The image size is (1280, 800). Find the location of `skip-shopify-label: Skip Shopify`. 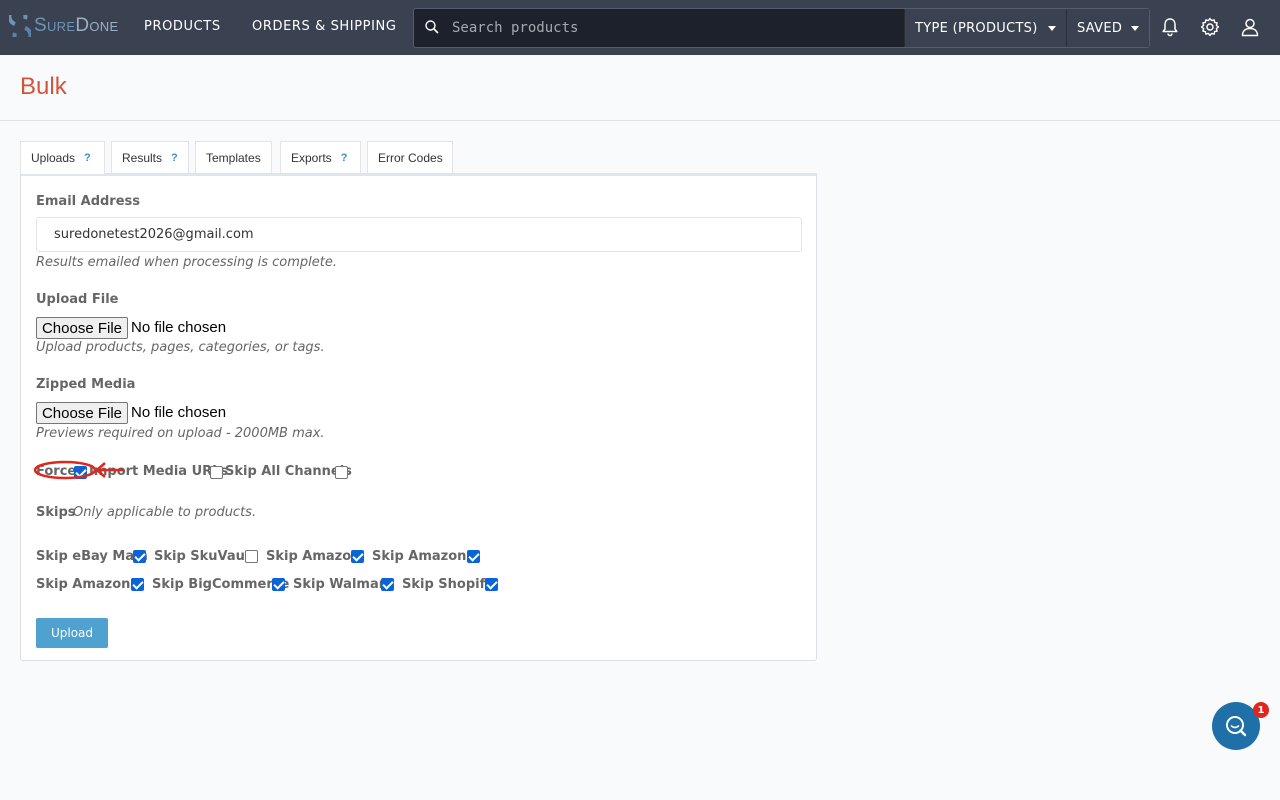

skip-shopify-label: Skip Shopify is located at coordinates (448, 584).